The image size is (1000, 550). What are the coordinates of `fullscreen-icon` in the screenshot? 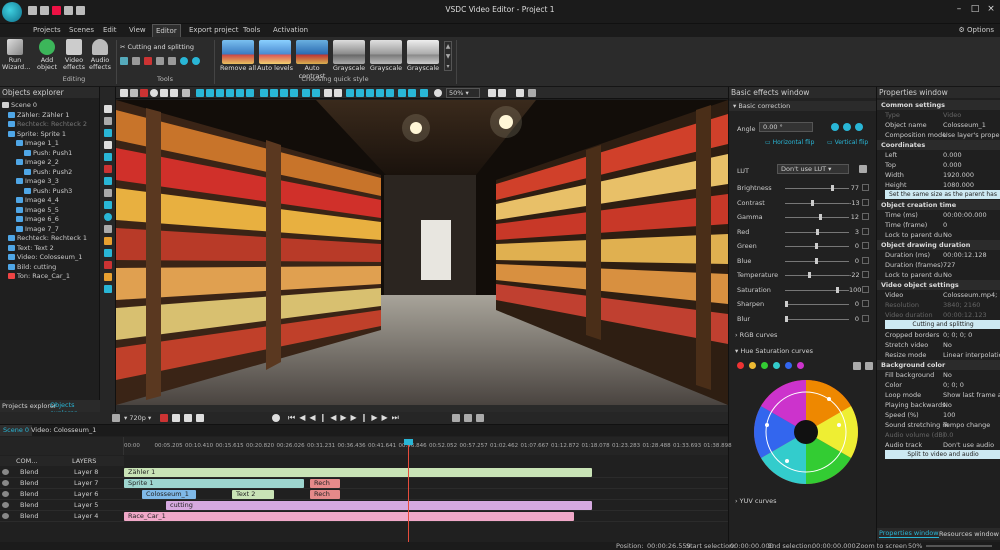 It's located at (492, 93).